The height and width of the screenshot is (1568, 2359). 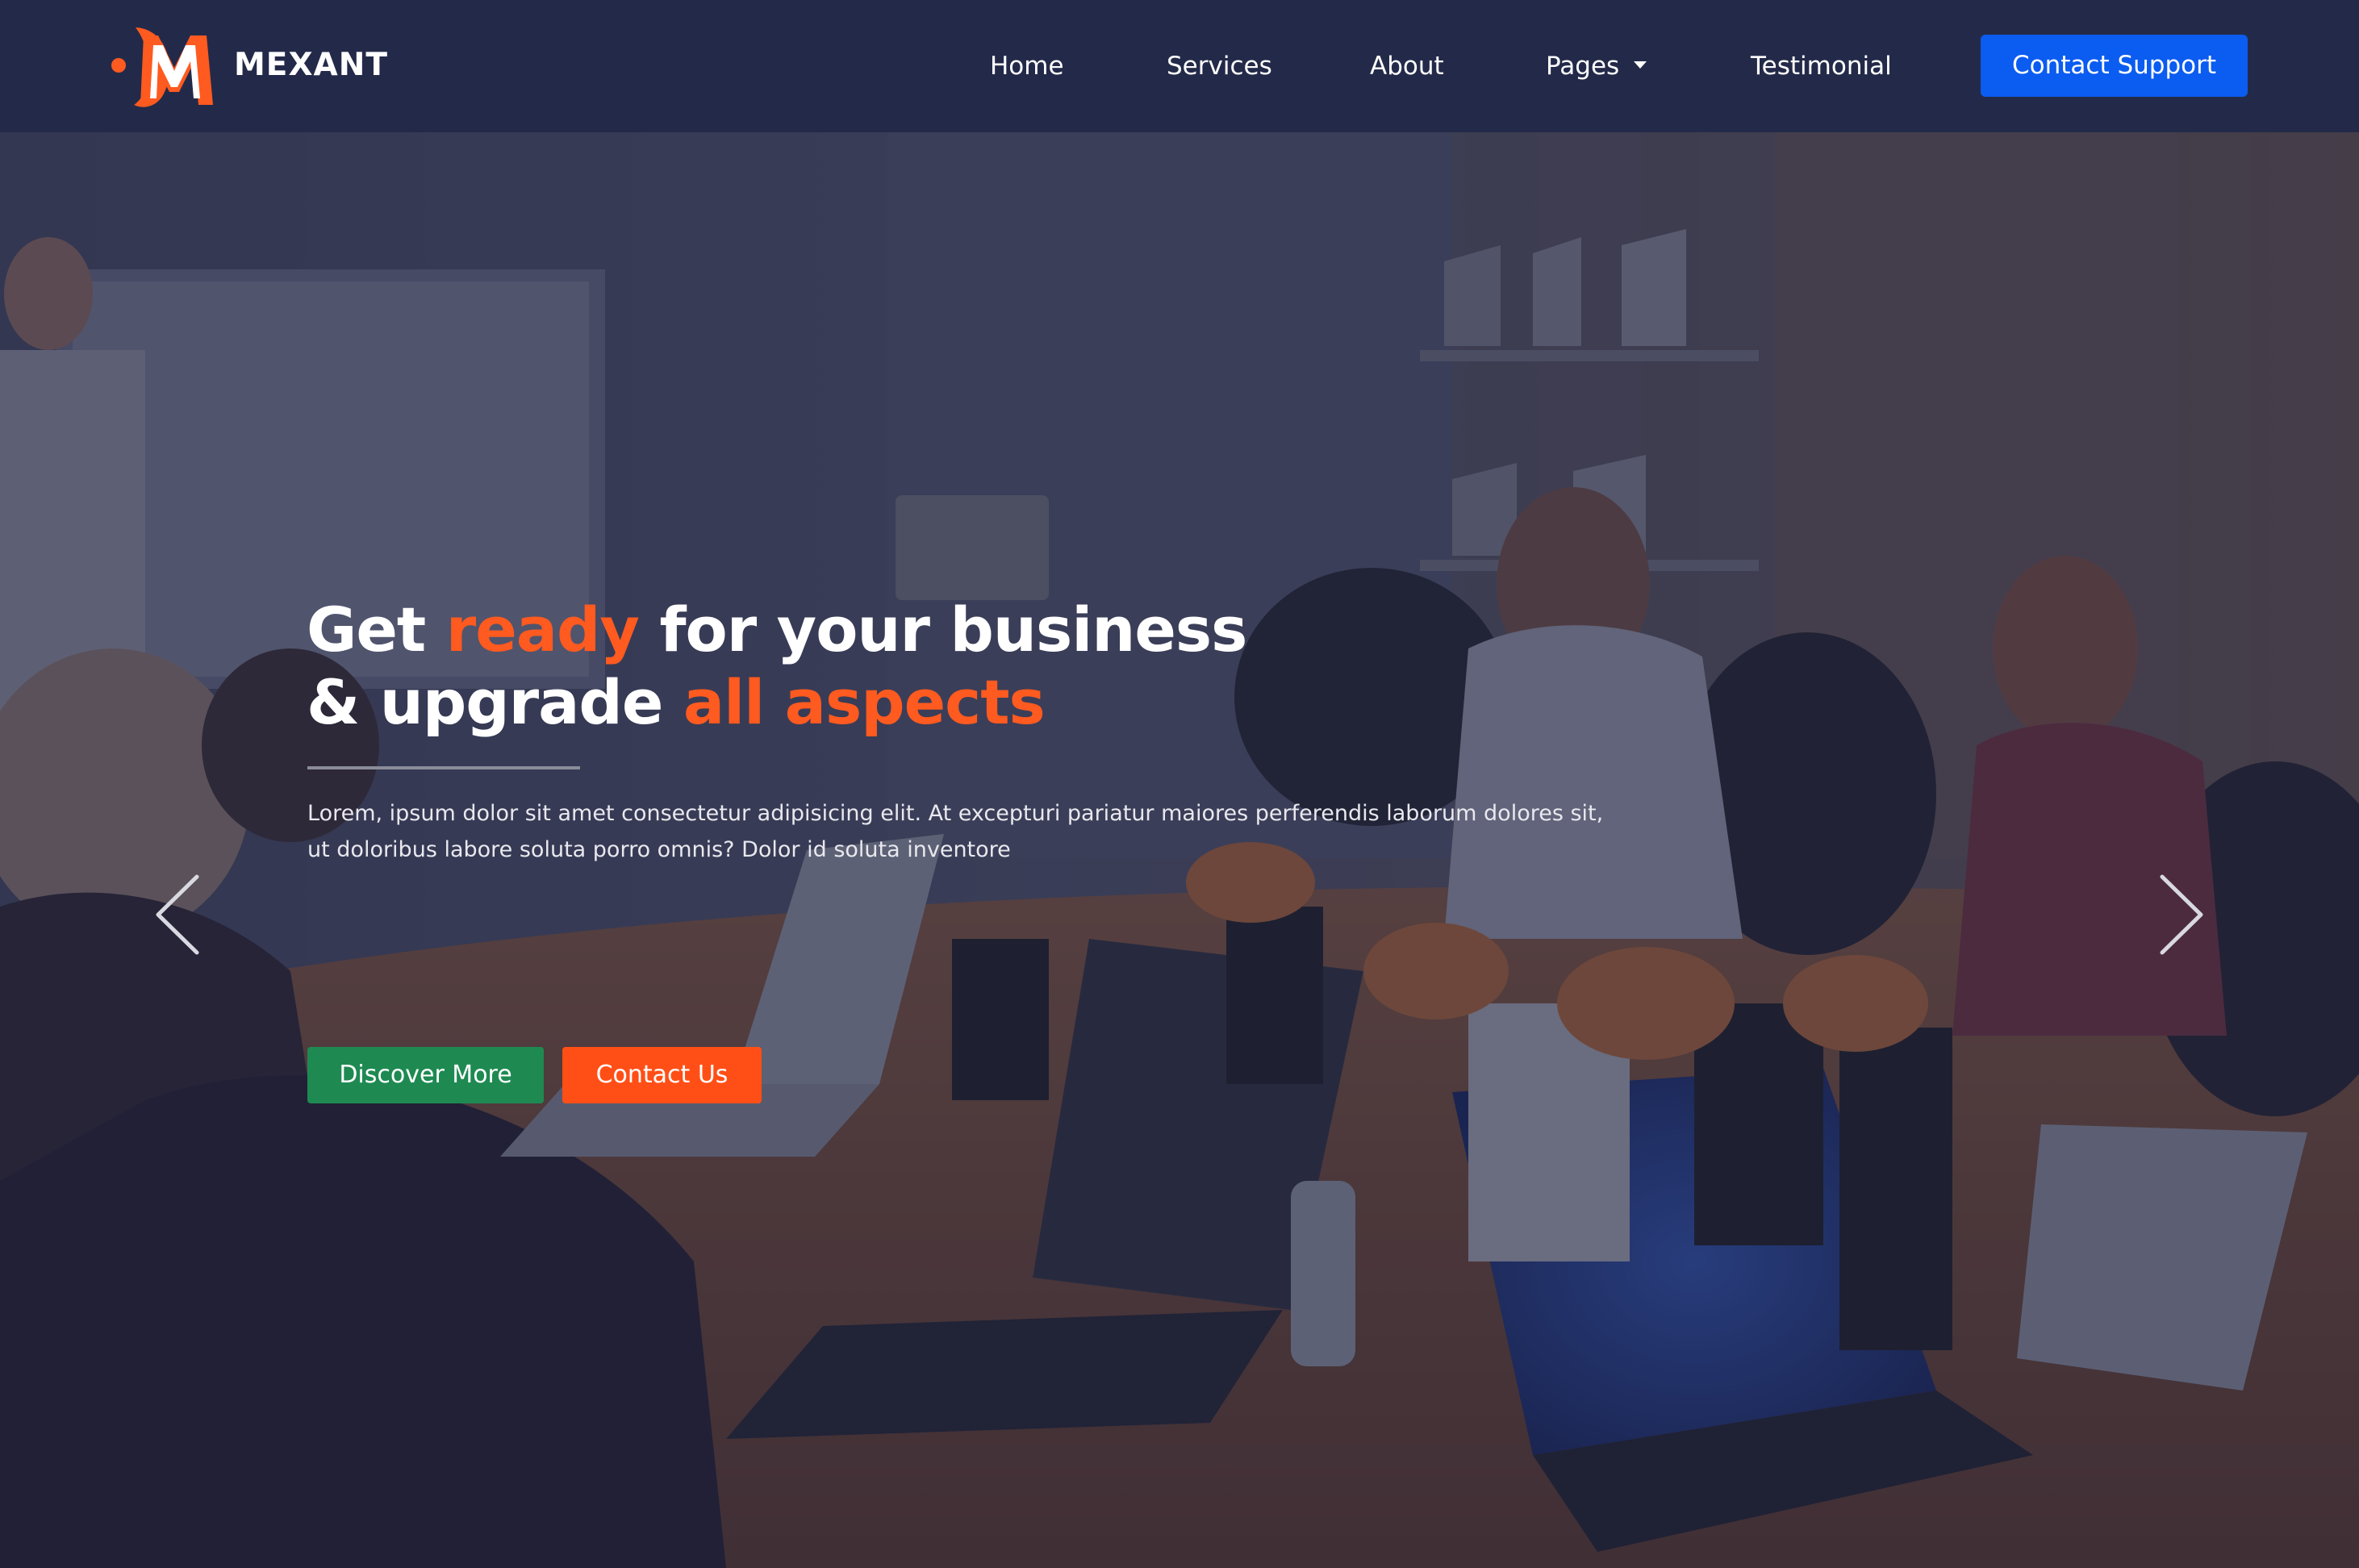 I want to click on brand-name: MEXANT, so click(x=311, y=65).